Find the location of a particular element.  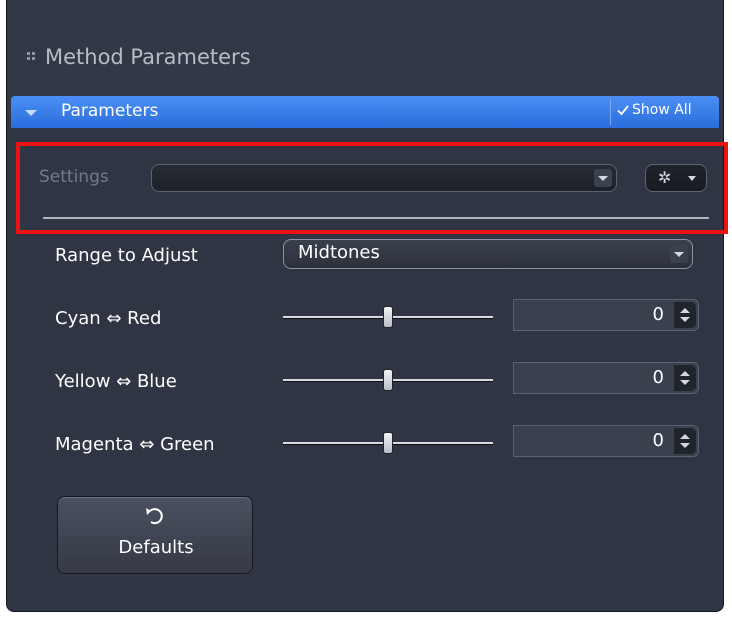

header-divider is located at coordinates (610, 112).